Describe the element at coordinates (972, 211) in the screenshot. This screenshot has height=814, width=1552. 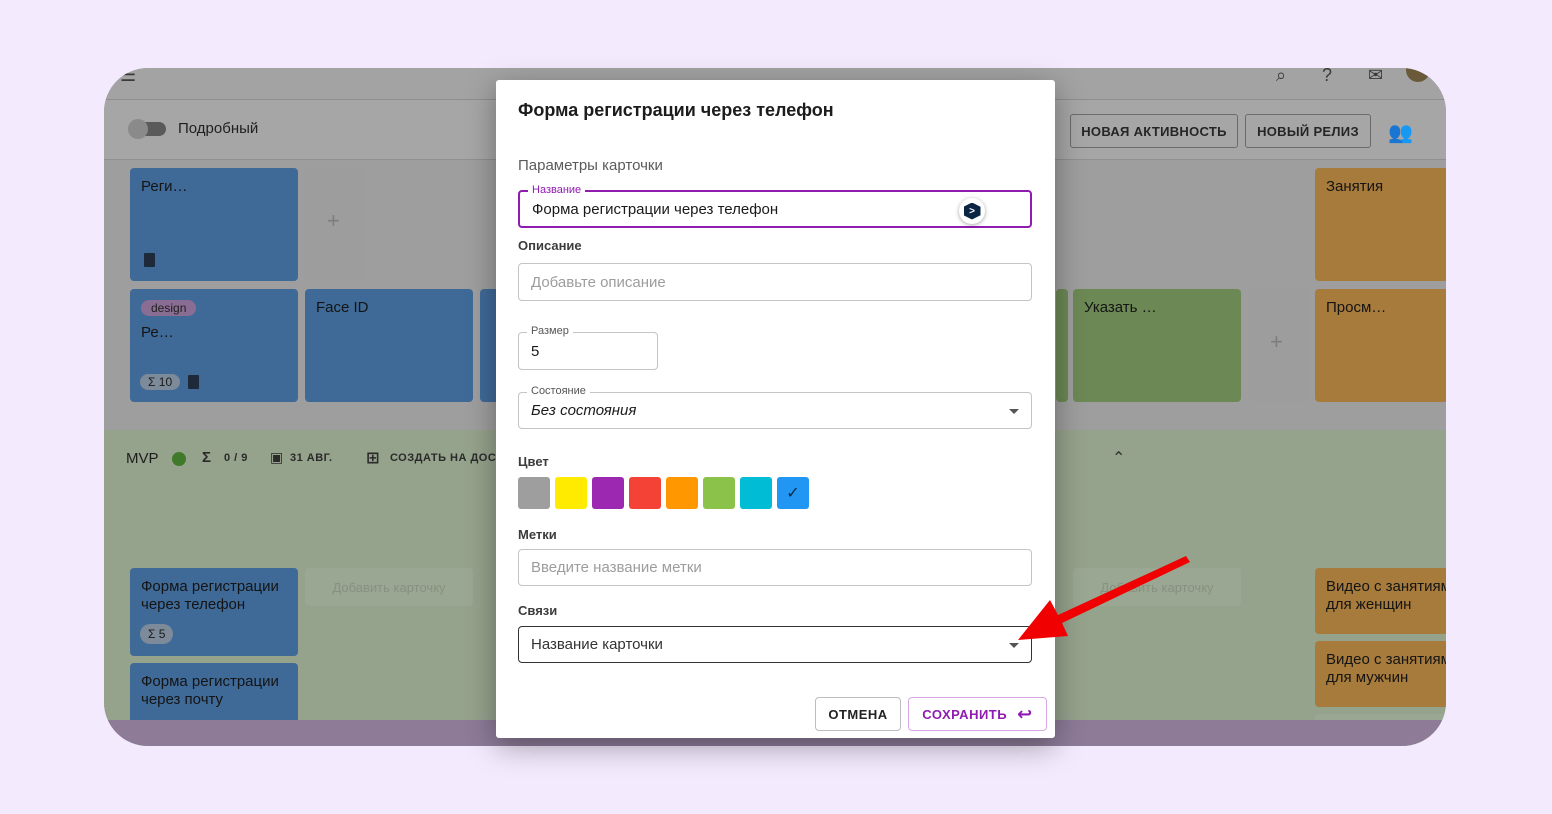
I see `extension-icon: >` at that location.